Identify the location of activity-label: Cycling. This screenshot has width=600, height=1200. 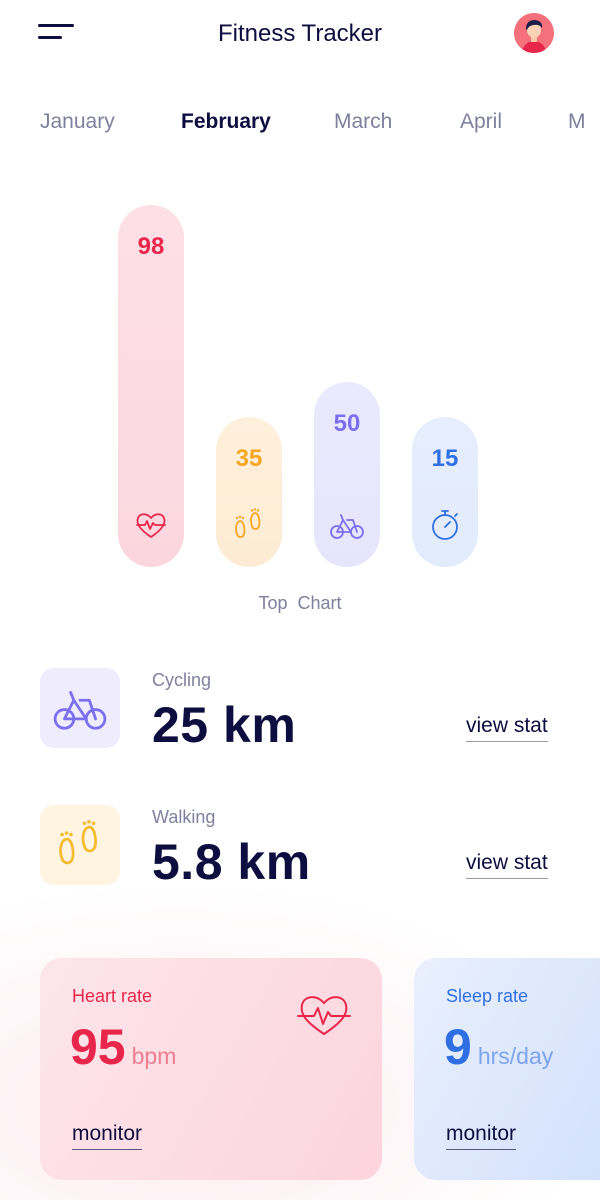
(182, 680).